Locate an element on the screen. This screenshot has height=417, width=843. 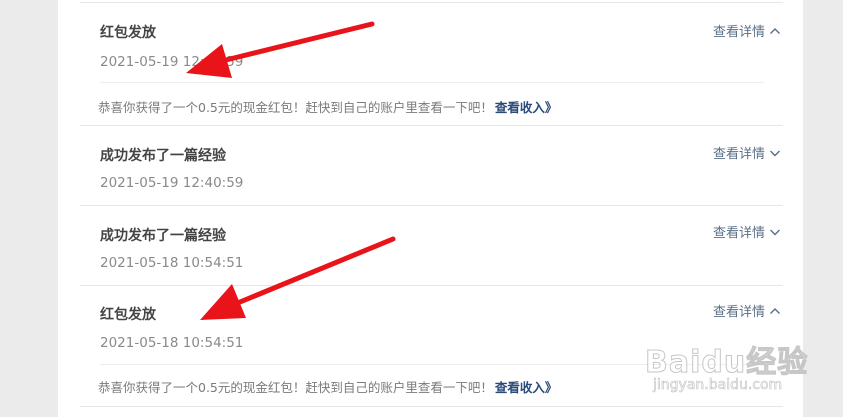
watermark-url: jingyan.baidu.com is located at coordinates (718, 385).